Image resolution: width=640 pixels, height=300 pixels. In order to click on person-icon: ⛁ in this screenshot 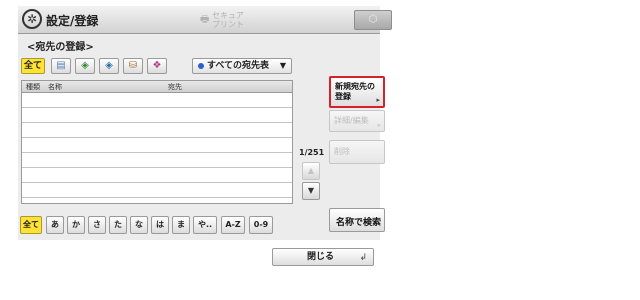, I will do `click(133, 65)`.